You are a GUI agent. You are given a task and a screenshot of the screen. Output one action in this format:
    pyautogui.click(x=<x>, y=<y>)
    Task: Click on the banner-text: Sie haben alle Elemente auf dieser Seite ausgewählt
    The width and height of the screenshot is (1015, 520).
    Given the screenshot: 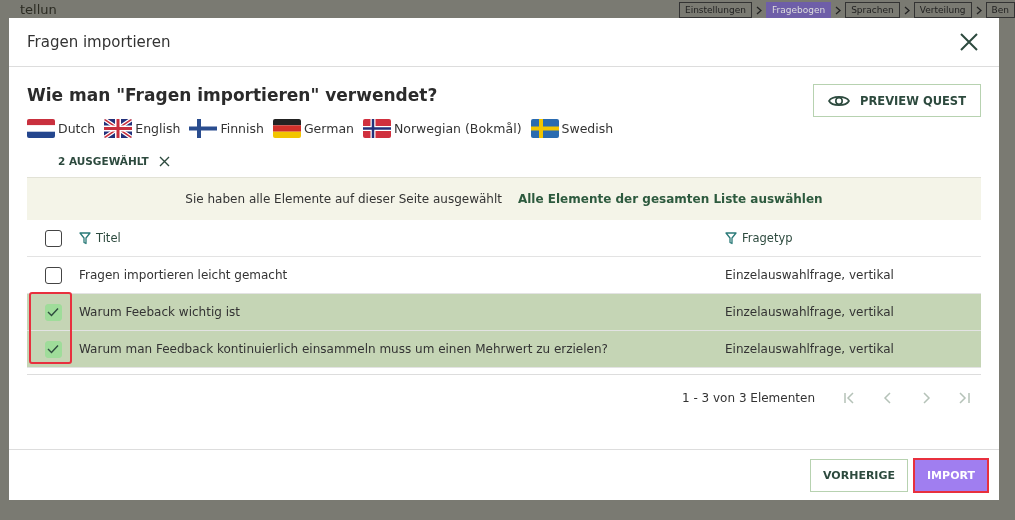 What is the action you would take?
    pyautogui.click(x=343, y=199)
    